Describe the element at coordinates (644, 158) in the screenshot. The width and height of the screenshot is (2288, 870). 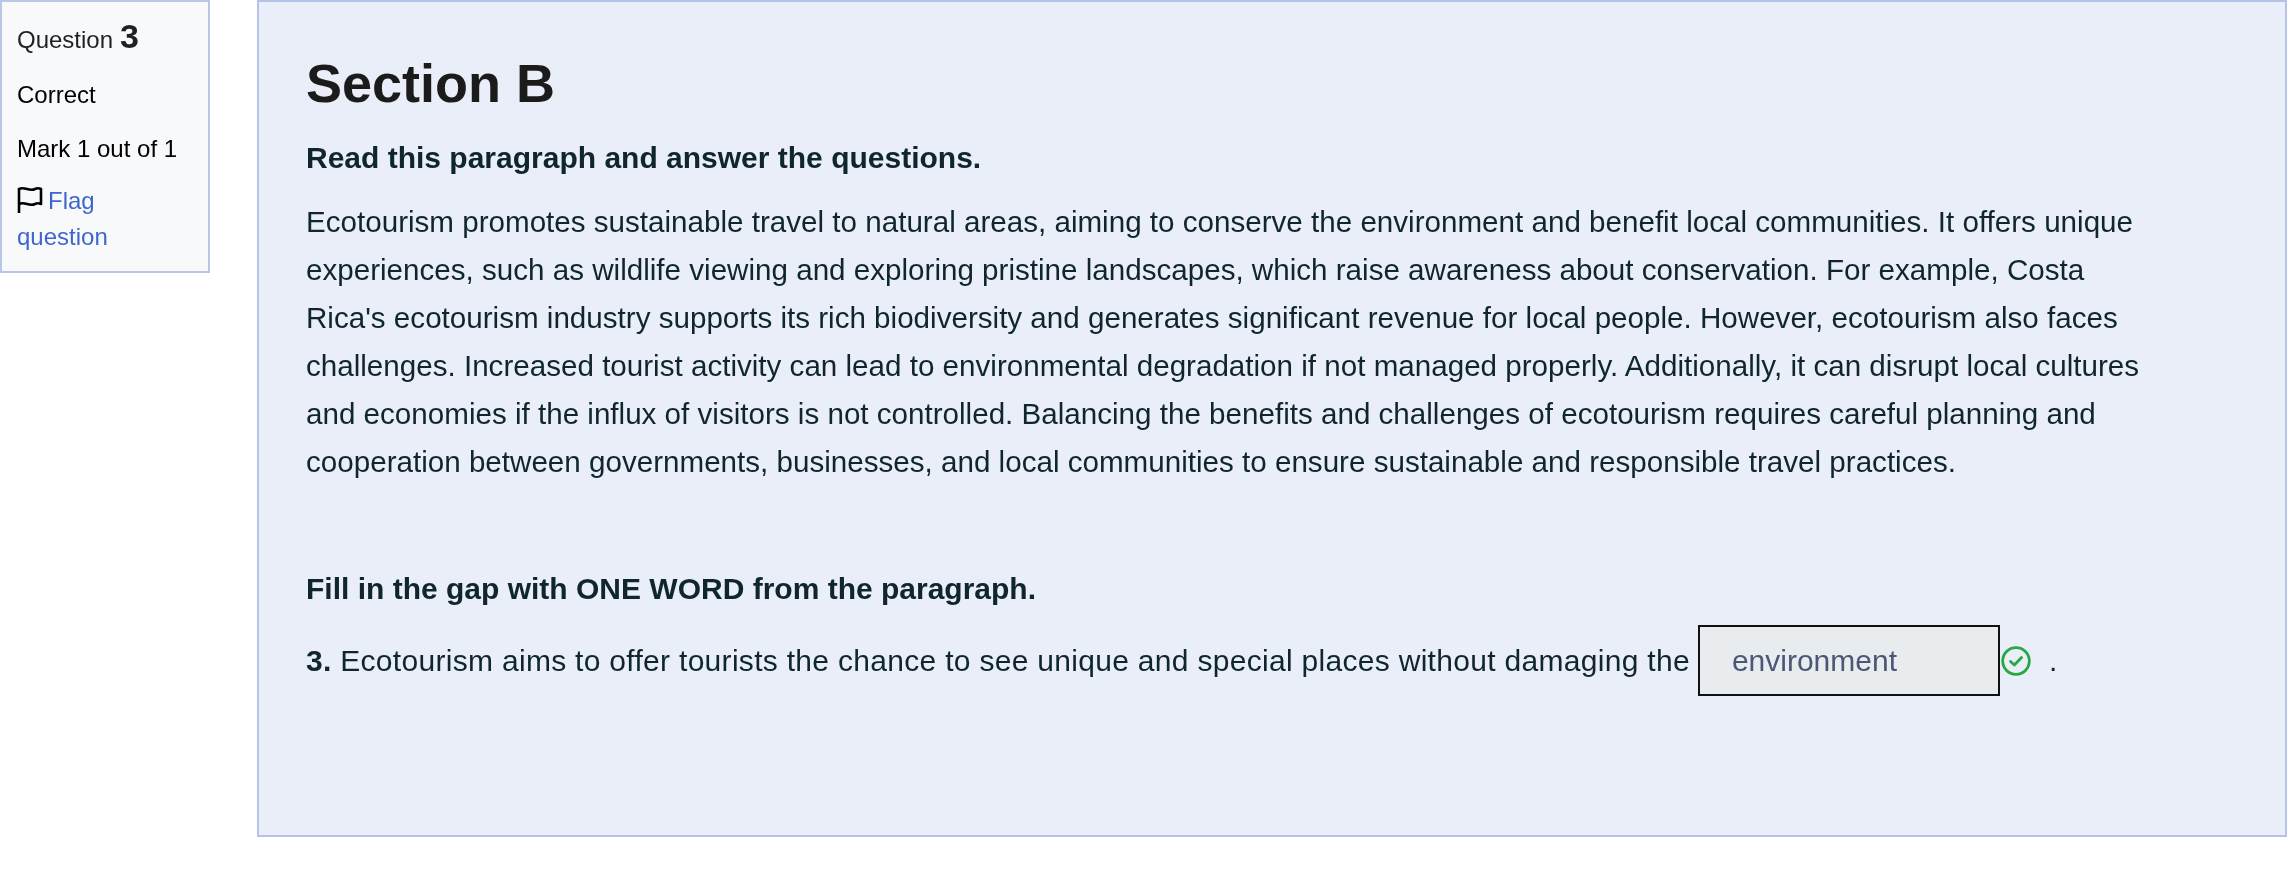
I see `instruction-text: Read this paragraph and answer the questions.` at that location.